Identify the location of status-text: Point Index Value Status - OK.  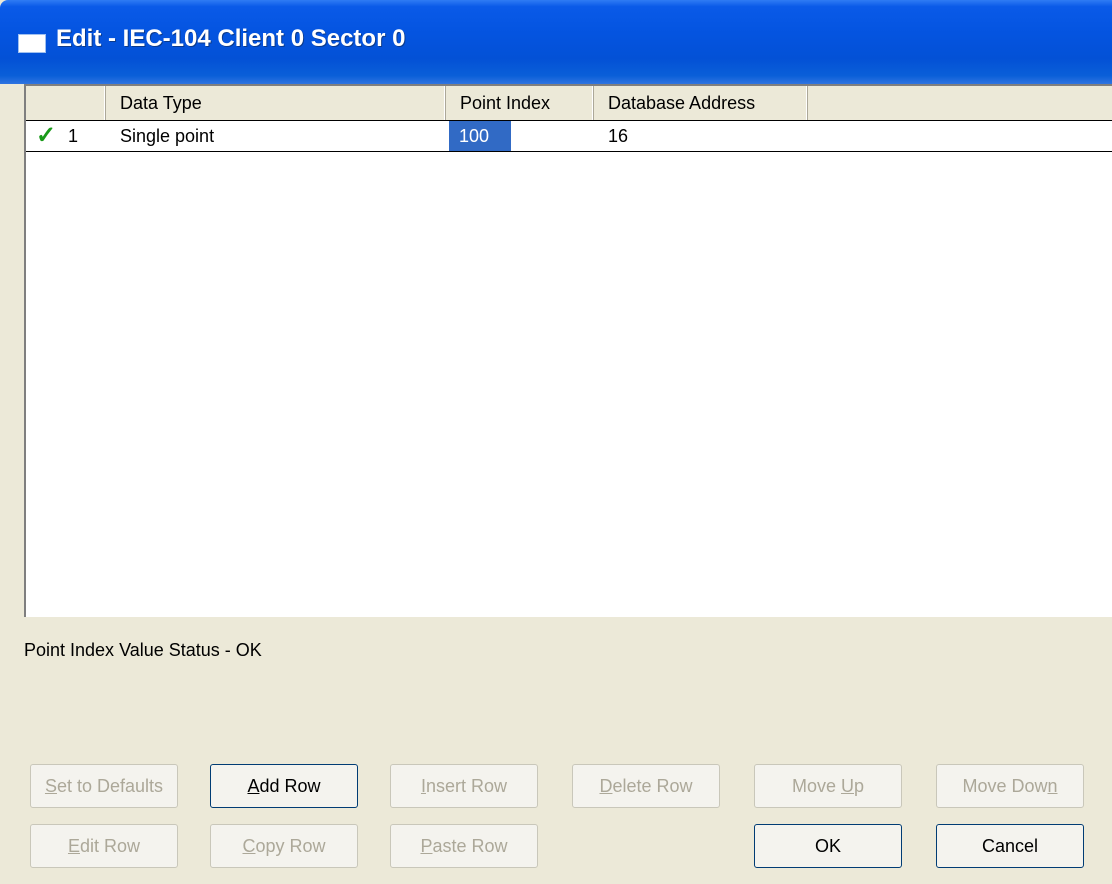
(143, 650).